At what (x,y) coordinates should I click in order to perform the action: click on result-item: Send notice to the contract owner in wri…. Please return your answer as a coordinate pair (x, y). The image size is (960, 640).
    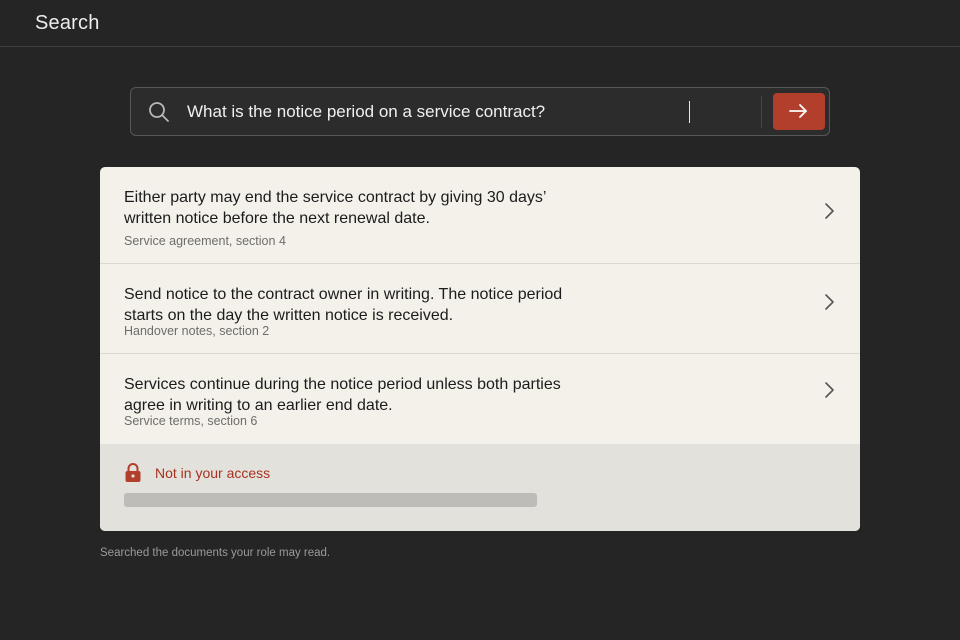
    Looking at the image, I should click on (480, 309).